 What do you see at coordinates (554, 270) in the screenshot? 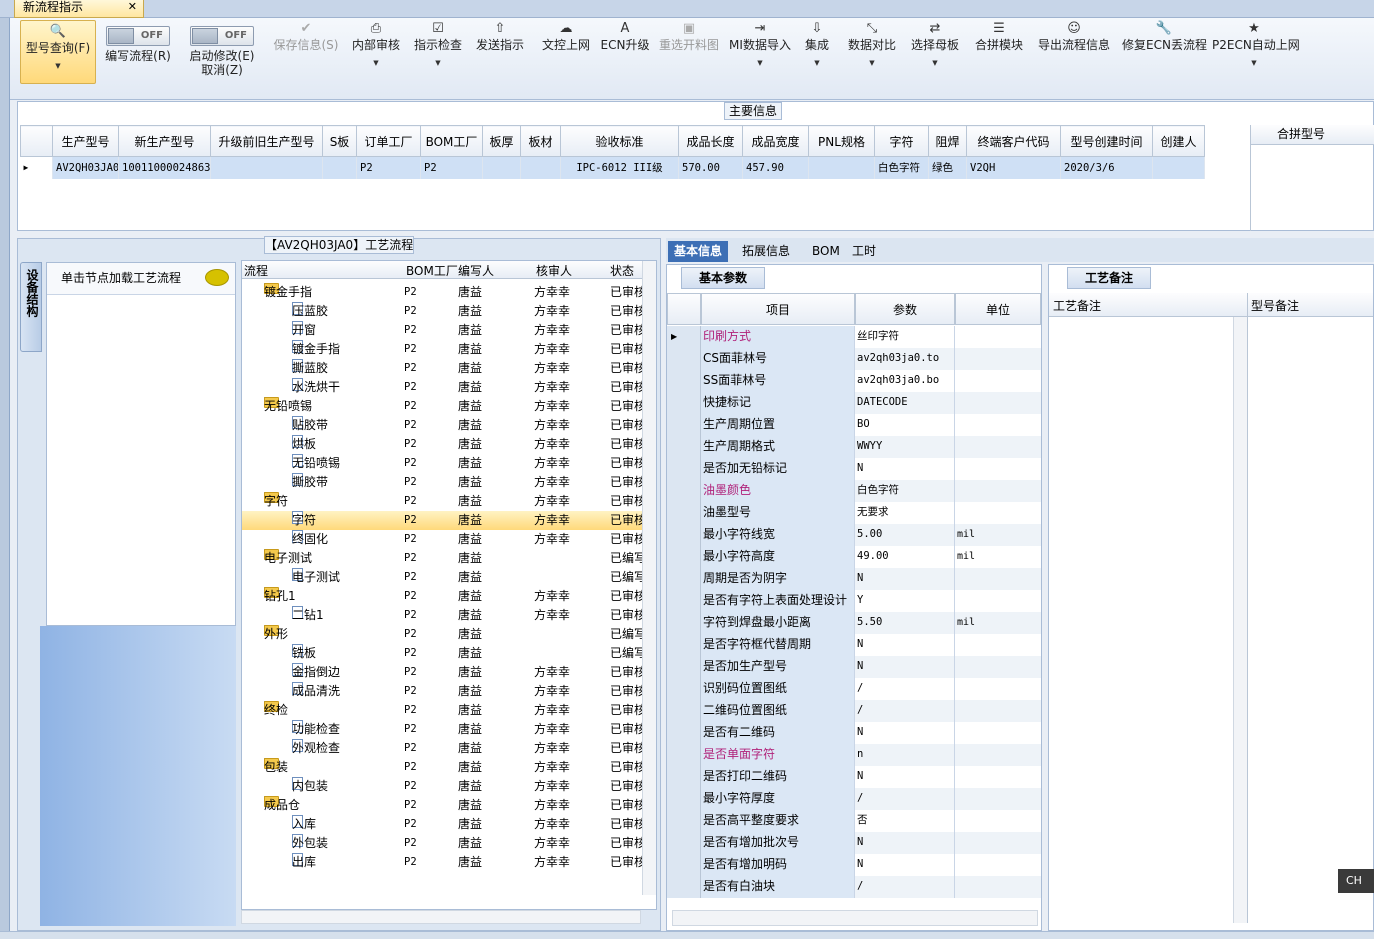
I see `tree-column-header: 核审人` at bounding box center [554, 270].